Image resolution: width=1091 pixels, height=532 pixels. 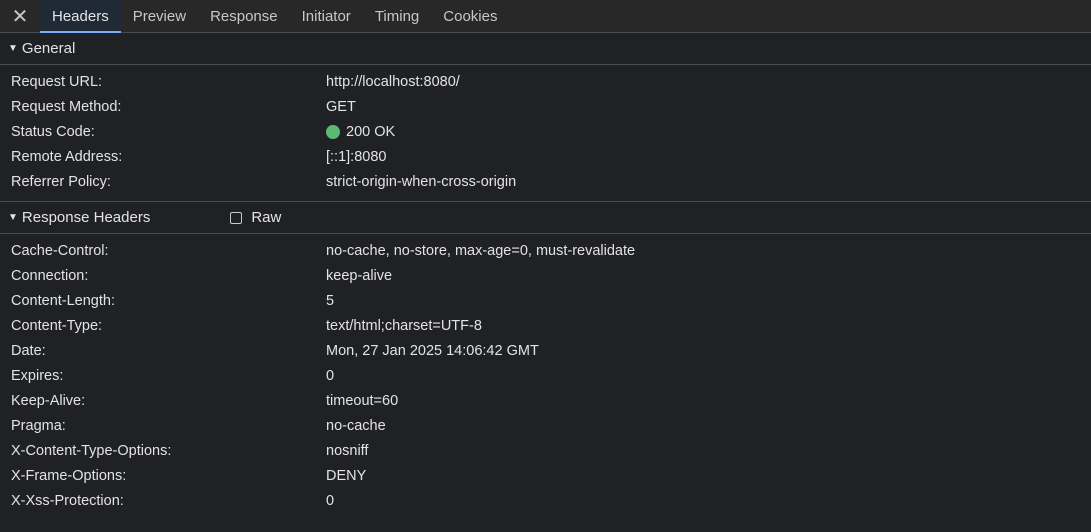 I want to click on response-header-row: Content-Length: 5, so click(x=545, y=300).